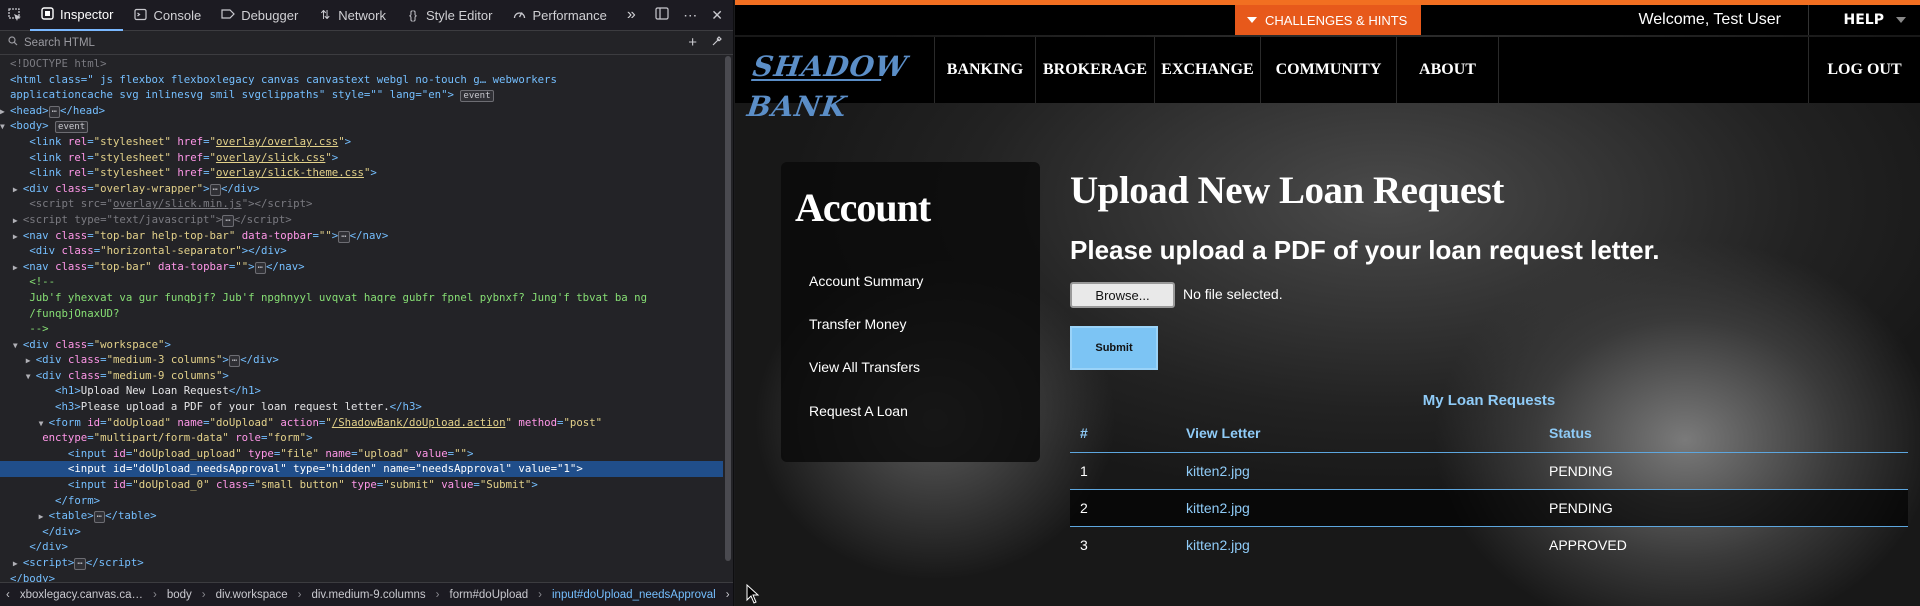  Describe the element at coordinates (692, 42) in the screenshot. I see `add-node-icon: +` at that location.